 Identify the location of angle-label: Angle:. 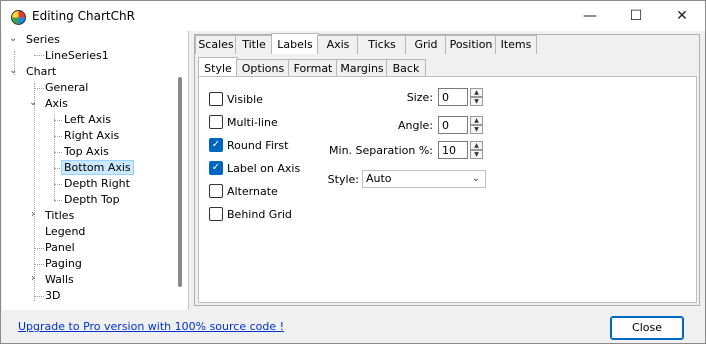
(415, 125).